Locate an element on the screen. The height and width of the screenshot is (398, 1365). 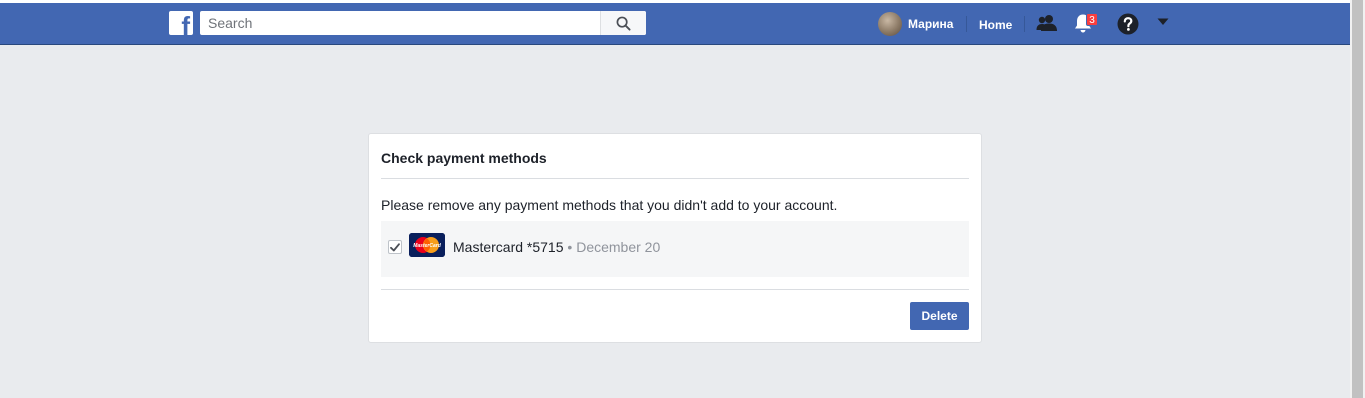
profile-name: Марина is located at coordinates (931, 24).